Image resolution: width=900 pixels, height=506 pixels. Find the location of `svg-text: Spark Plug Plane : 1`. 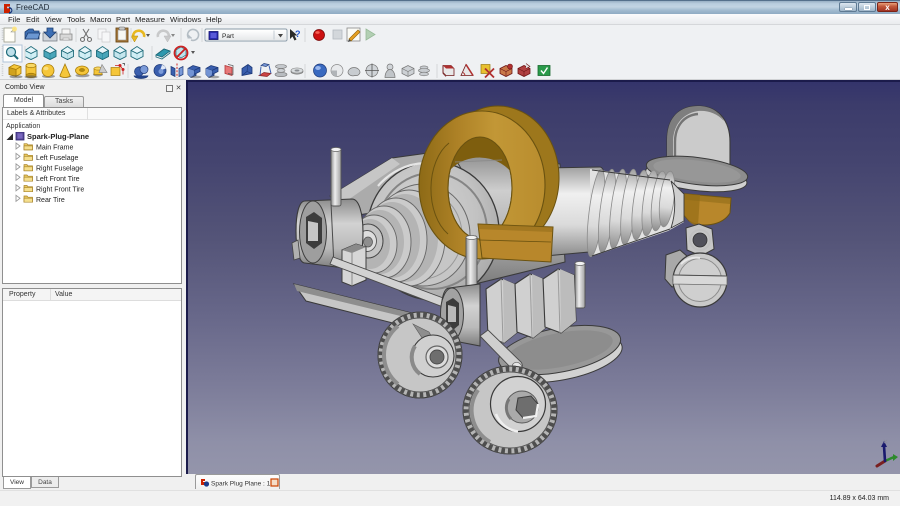

svg-text: Spark Plug Plane : 1 is located at coordinates (241, 484).